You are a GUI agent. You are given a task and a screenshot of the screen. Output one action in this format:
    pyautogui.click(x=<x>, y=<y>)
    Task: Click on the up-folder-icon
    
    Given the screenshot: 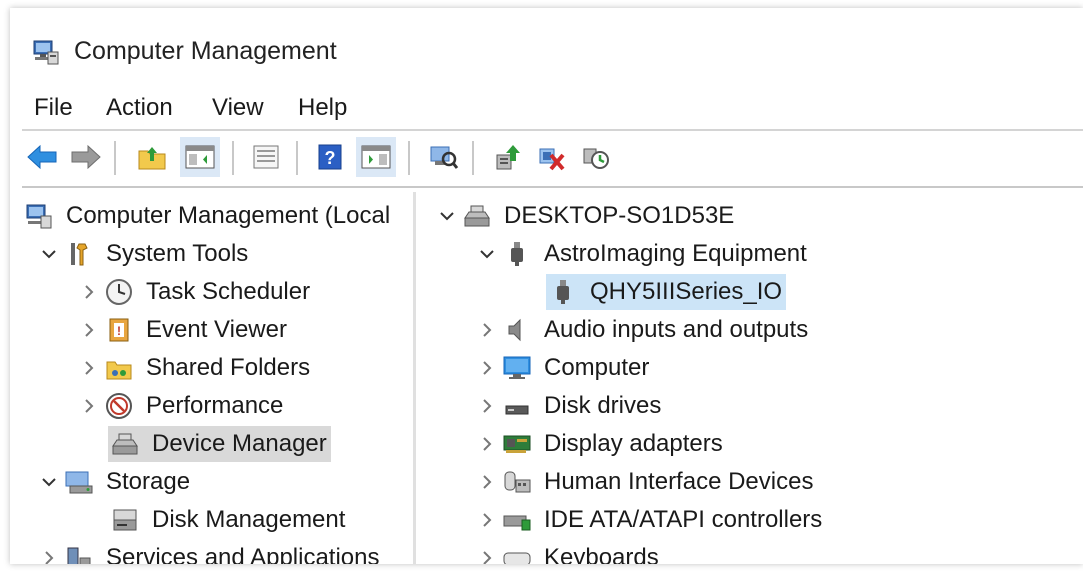 What is the action you would take?
    pyautogui.click(x=152, y=157)
    